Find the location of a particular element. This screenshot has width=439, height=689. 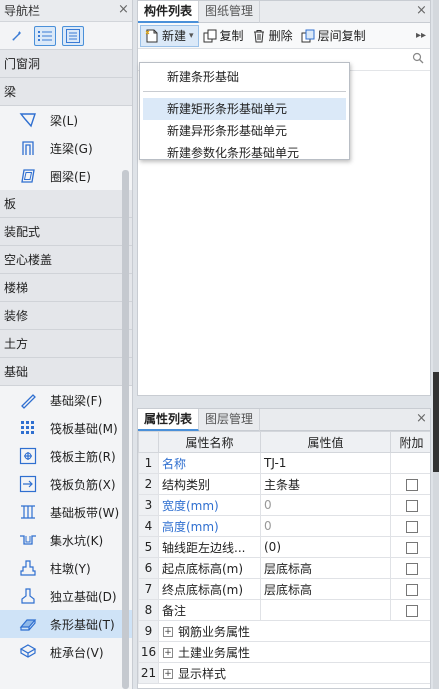

menu-item-new-rect-strip-unit: 新建矩形条形基础单元 is located at coordinates (244, 109).